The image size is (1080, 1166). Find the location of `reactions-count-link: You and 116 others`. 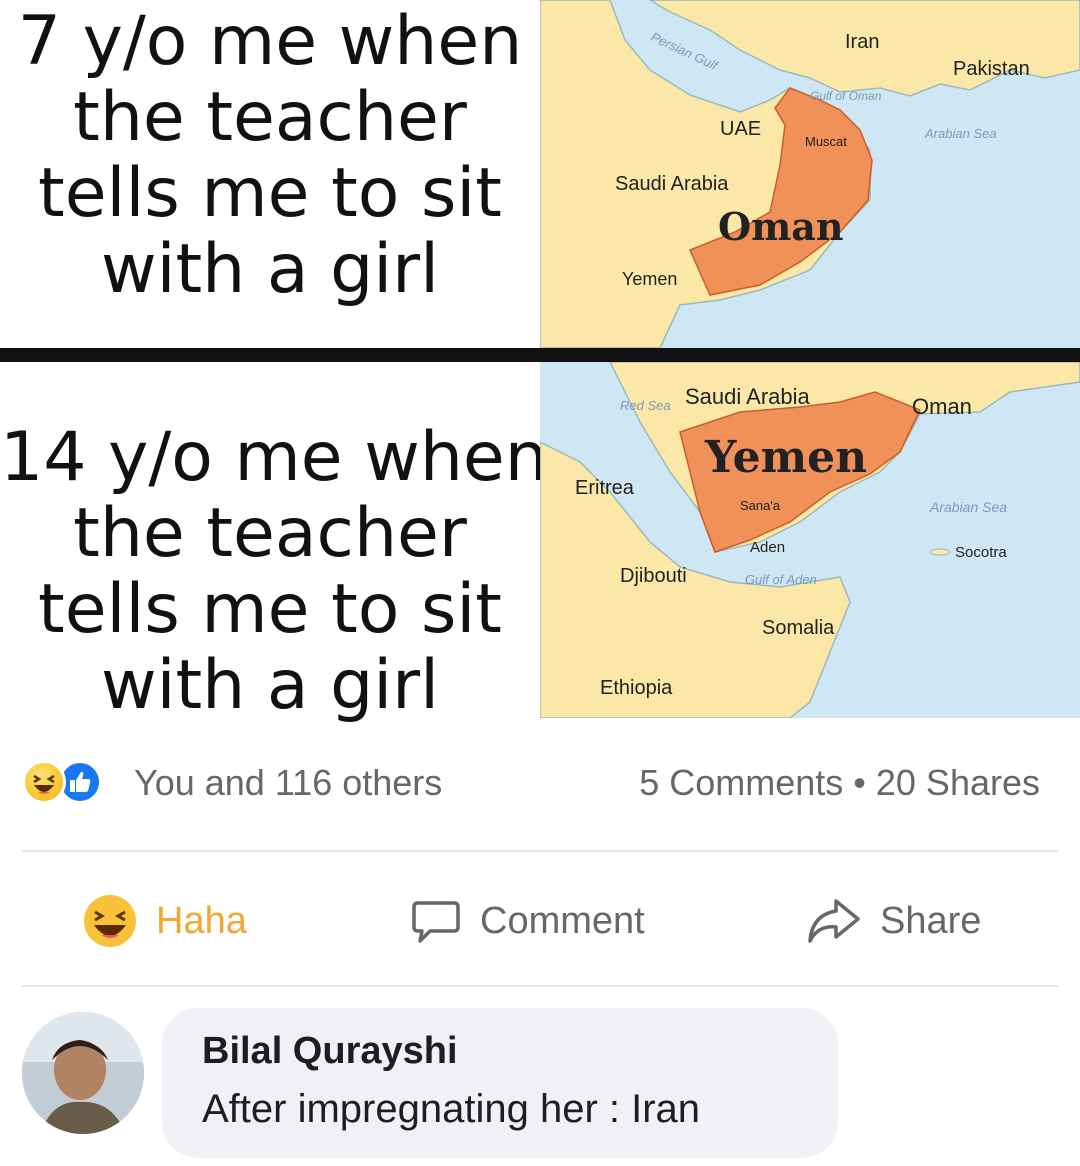

reactions-count-link: You and 116 others is located at coordinates (288, 783).